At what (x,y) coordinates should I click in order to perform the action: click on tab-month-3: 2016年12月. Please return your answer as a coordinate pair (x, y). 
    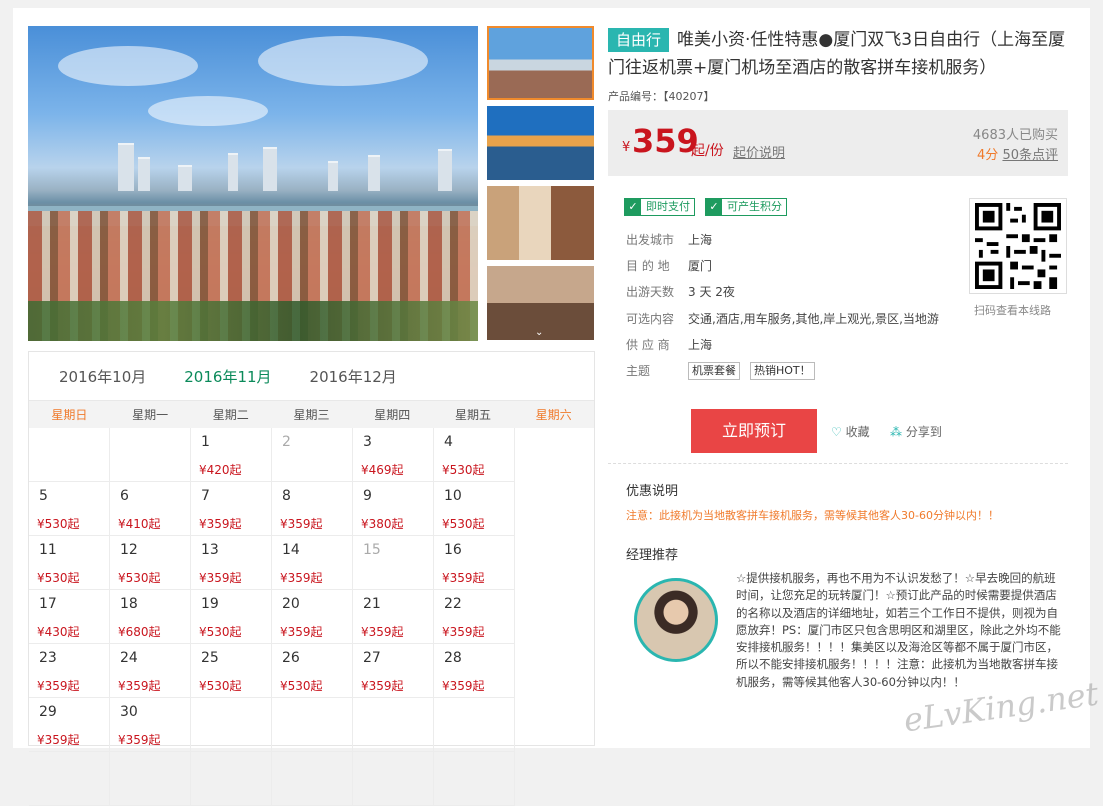
    Looking at the image, I should click on (353, 376).